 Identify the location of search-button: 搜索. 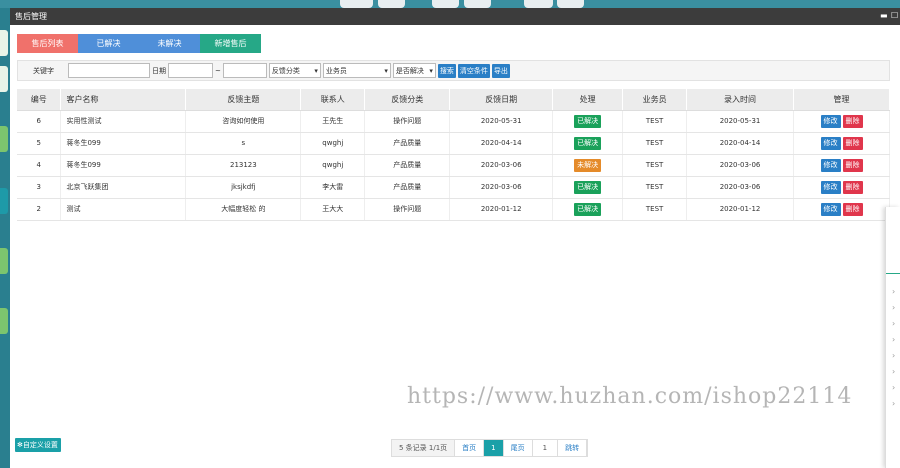
(446, 70).